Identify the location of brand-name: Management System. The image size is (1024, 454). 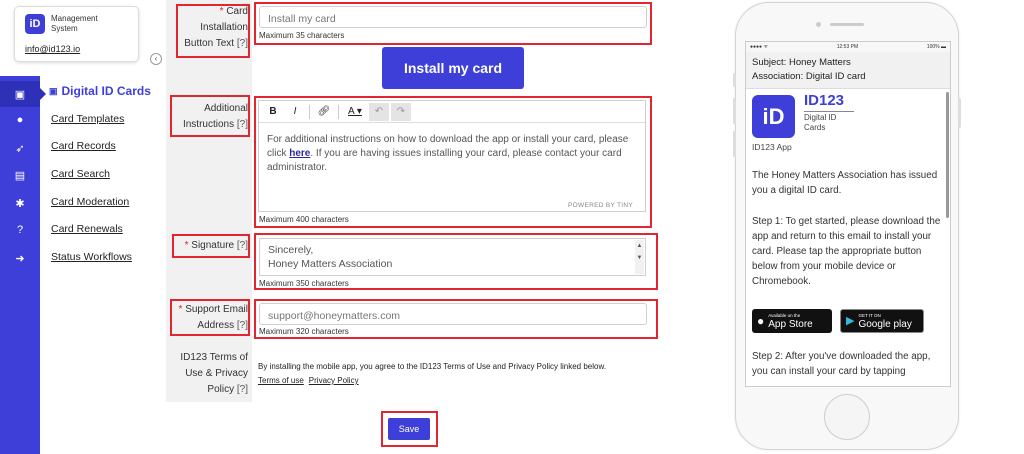
(74, 24).